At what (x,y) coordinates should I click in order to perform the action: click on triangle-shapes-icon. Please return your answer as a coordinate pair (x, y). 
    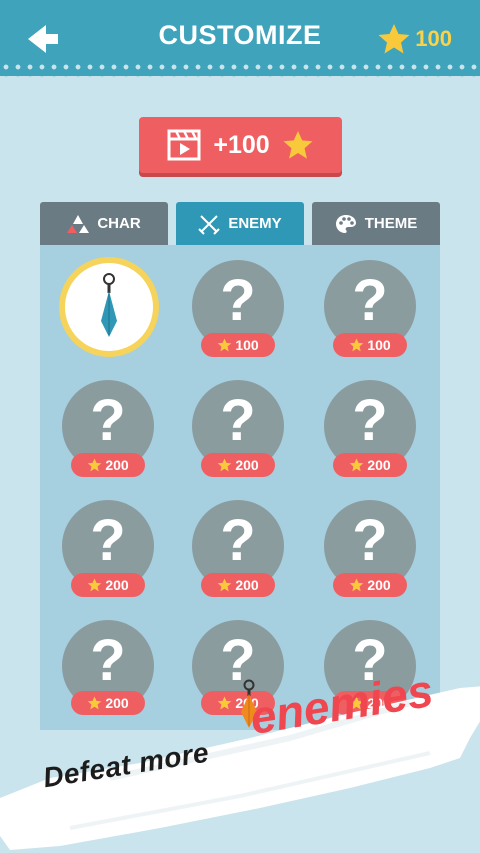
    Looking at the image, I should click on (78, 223).